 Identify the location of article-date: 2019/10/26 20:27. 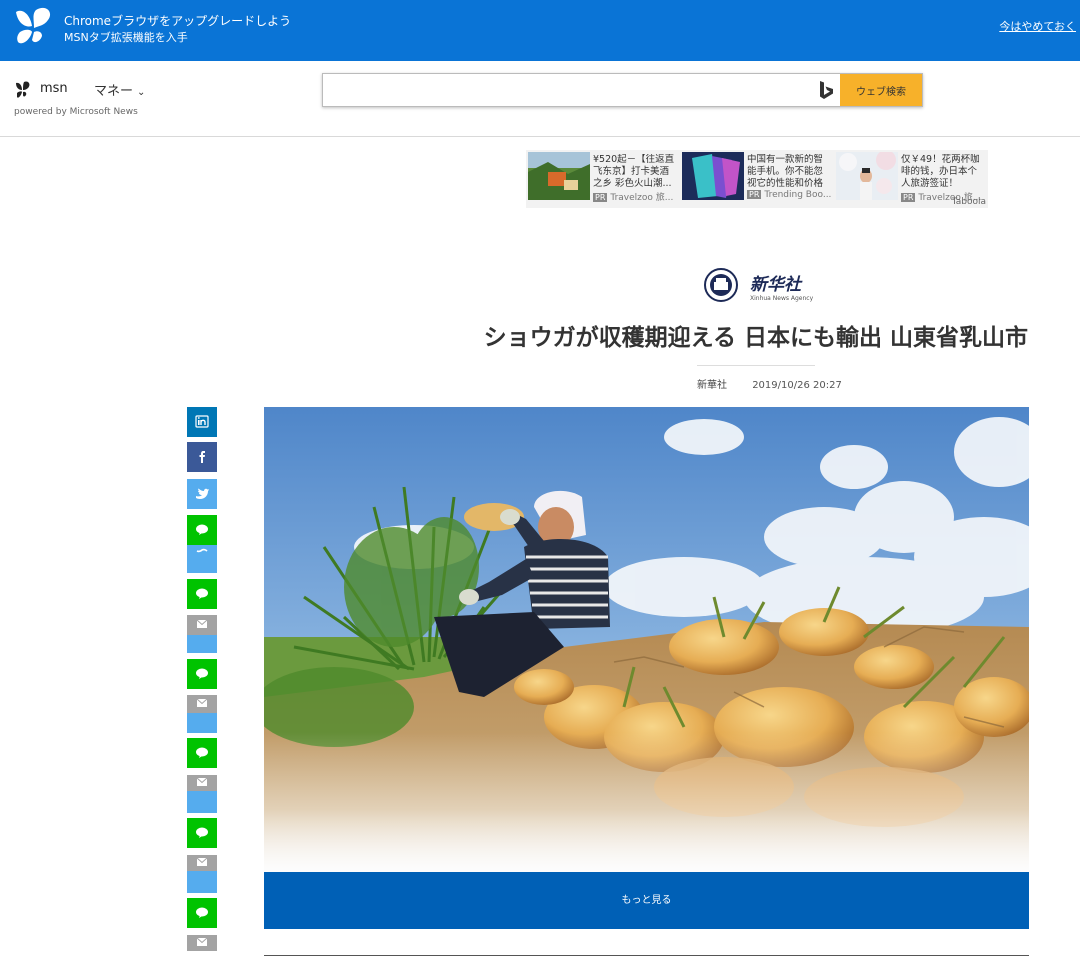
(797, 385).